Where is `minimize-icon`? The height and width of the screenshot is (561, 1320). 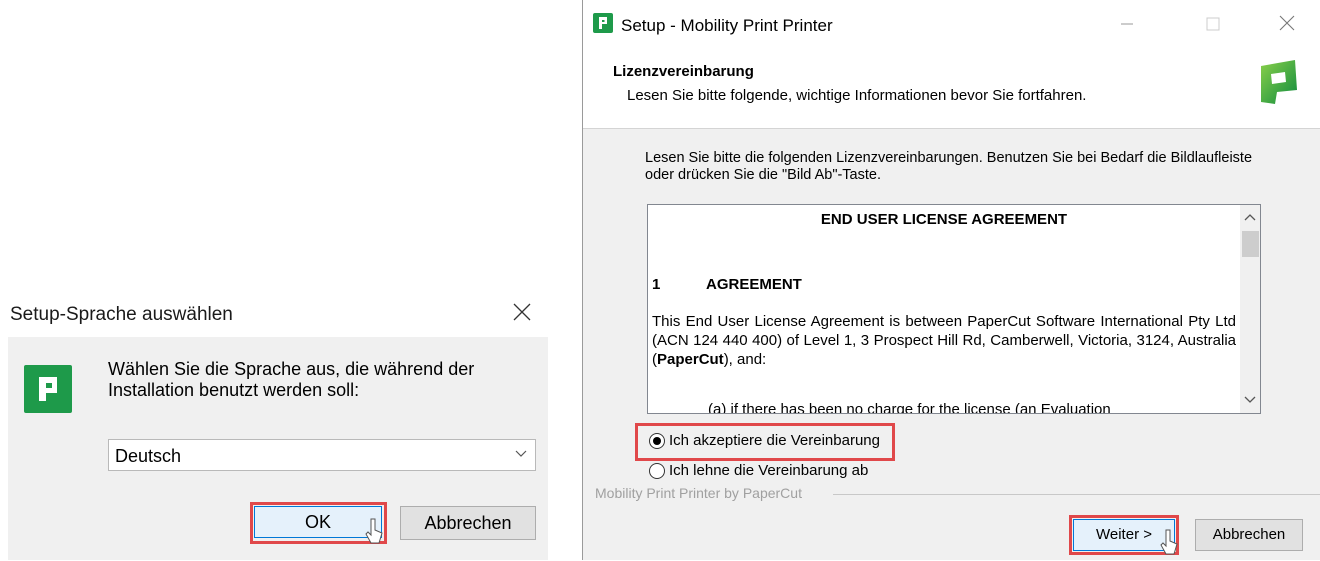 minimize-icon is located at coordinates (1127, 24).